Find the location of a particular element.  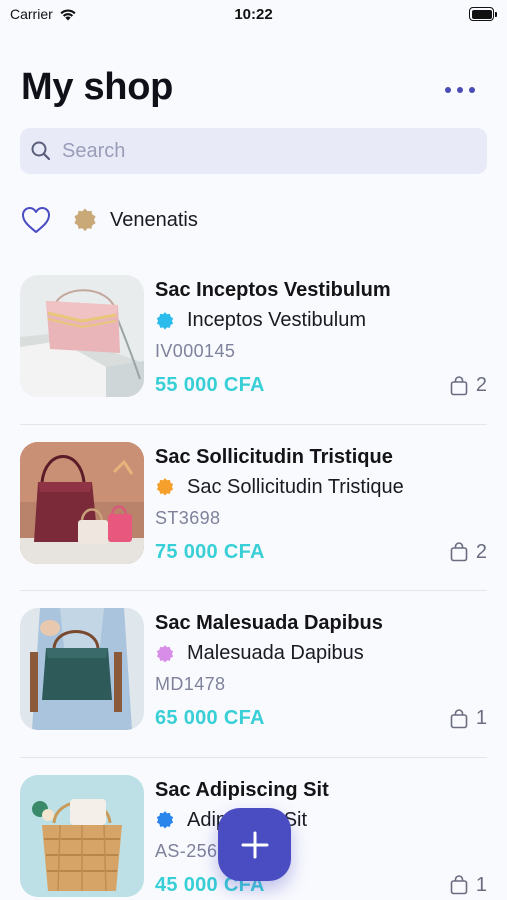

product-price: 55 000 CFA is located at coordinates (210, 385).